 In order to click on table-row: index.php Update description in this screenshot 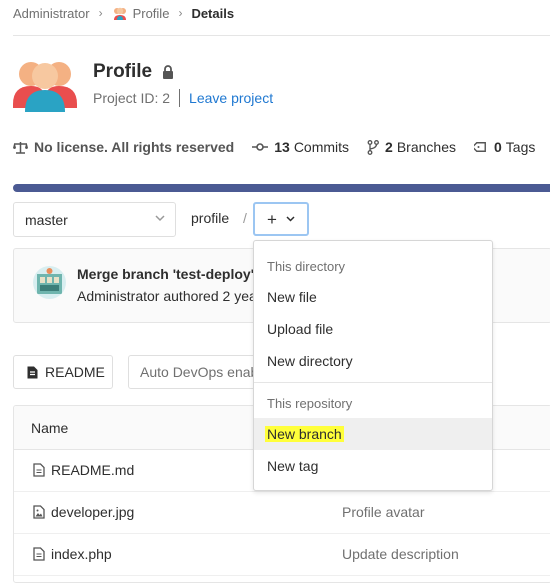, I will do `click(282, 555)`.